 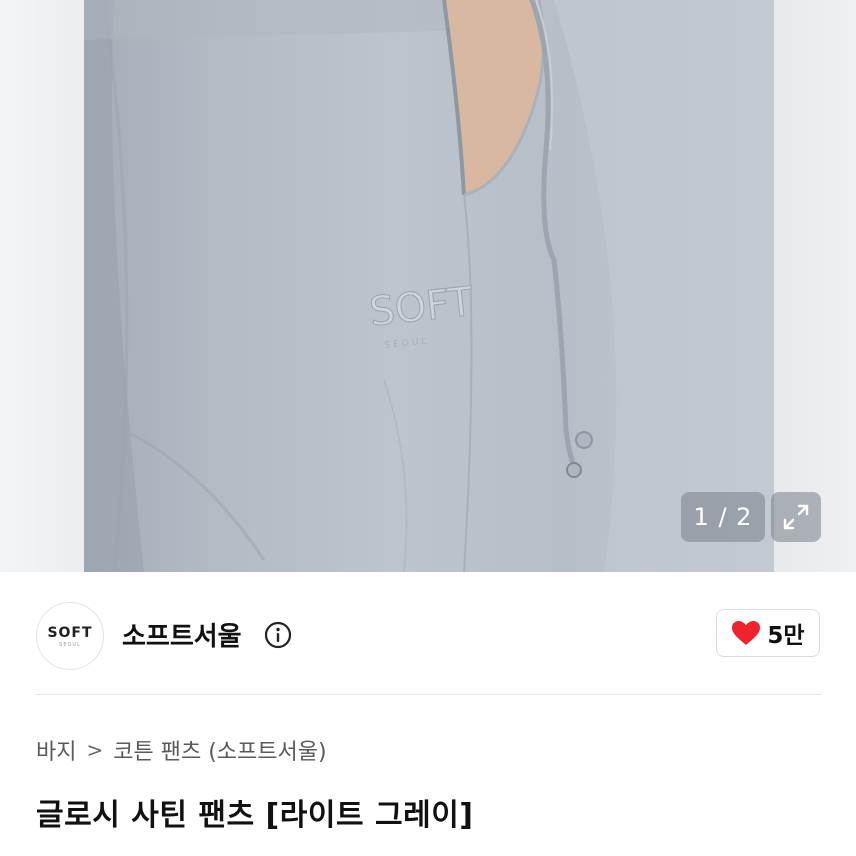 I want to click on breadcrumb-item-category: 바지, so click(x=56, y=750).